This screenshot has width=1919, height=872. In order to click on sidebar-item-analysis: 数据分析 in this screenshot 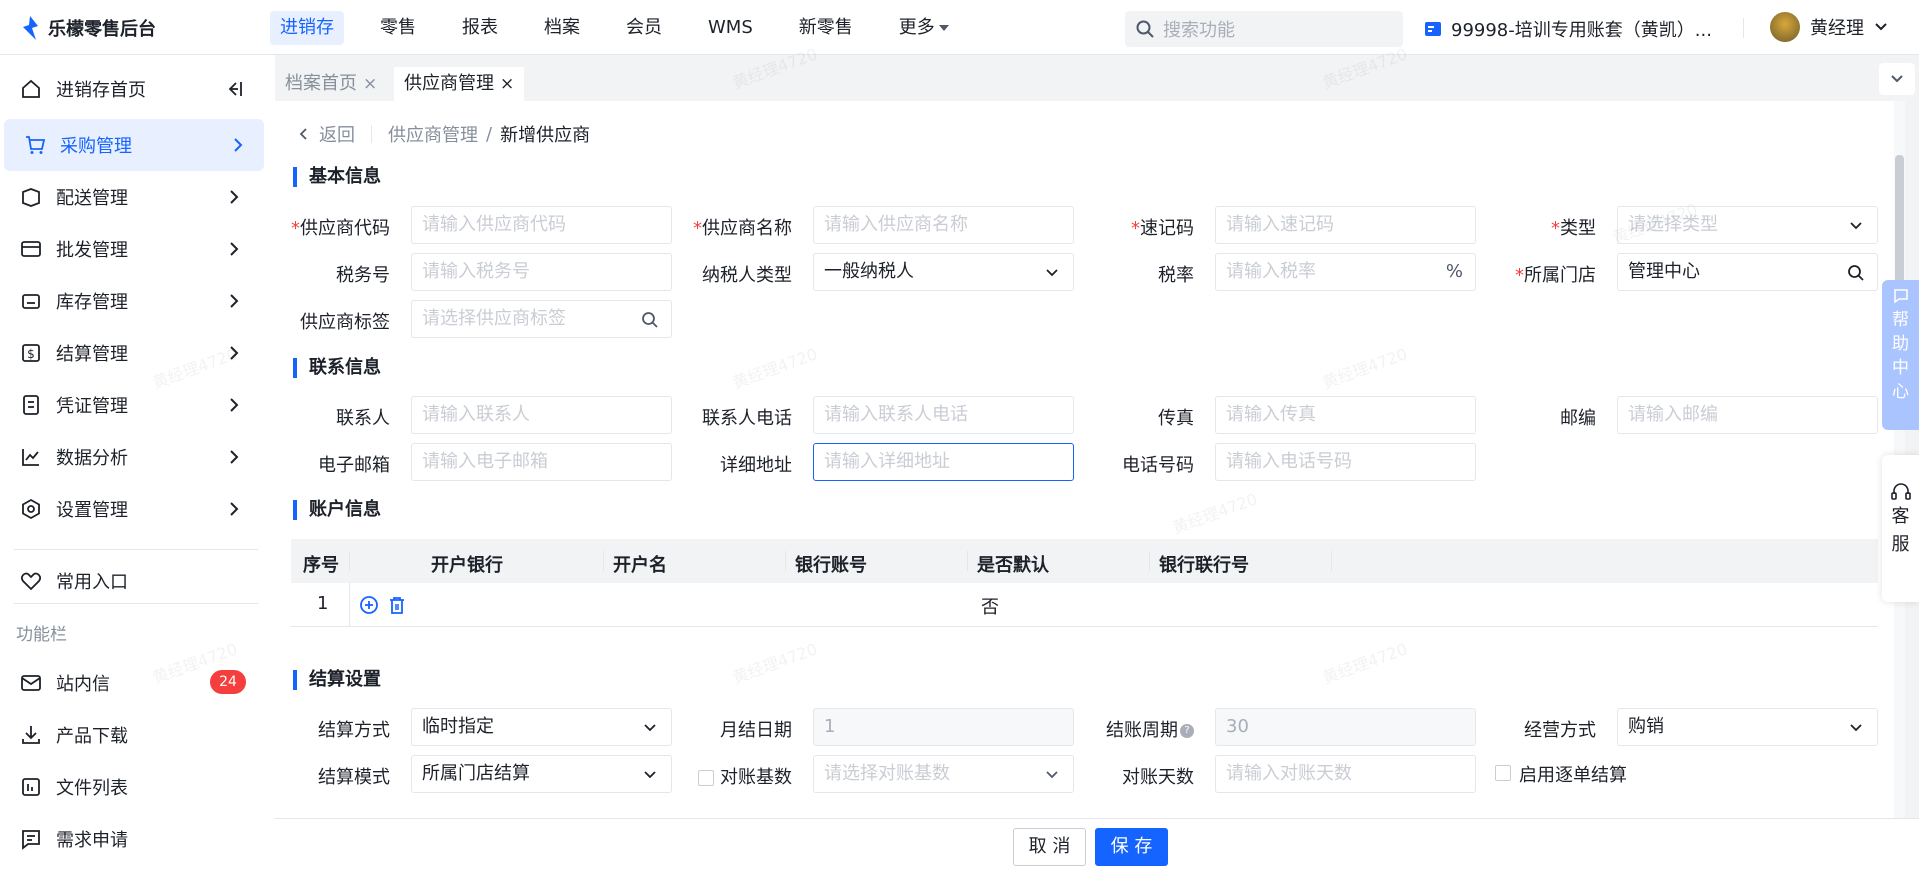, I will do `click(130, 457)`.